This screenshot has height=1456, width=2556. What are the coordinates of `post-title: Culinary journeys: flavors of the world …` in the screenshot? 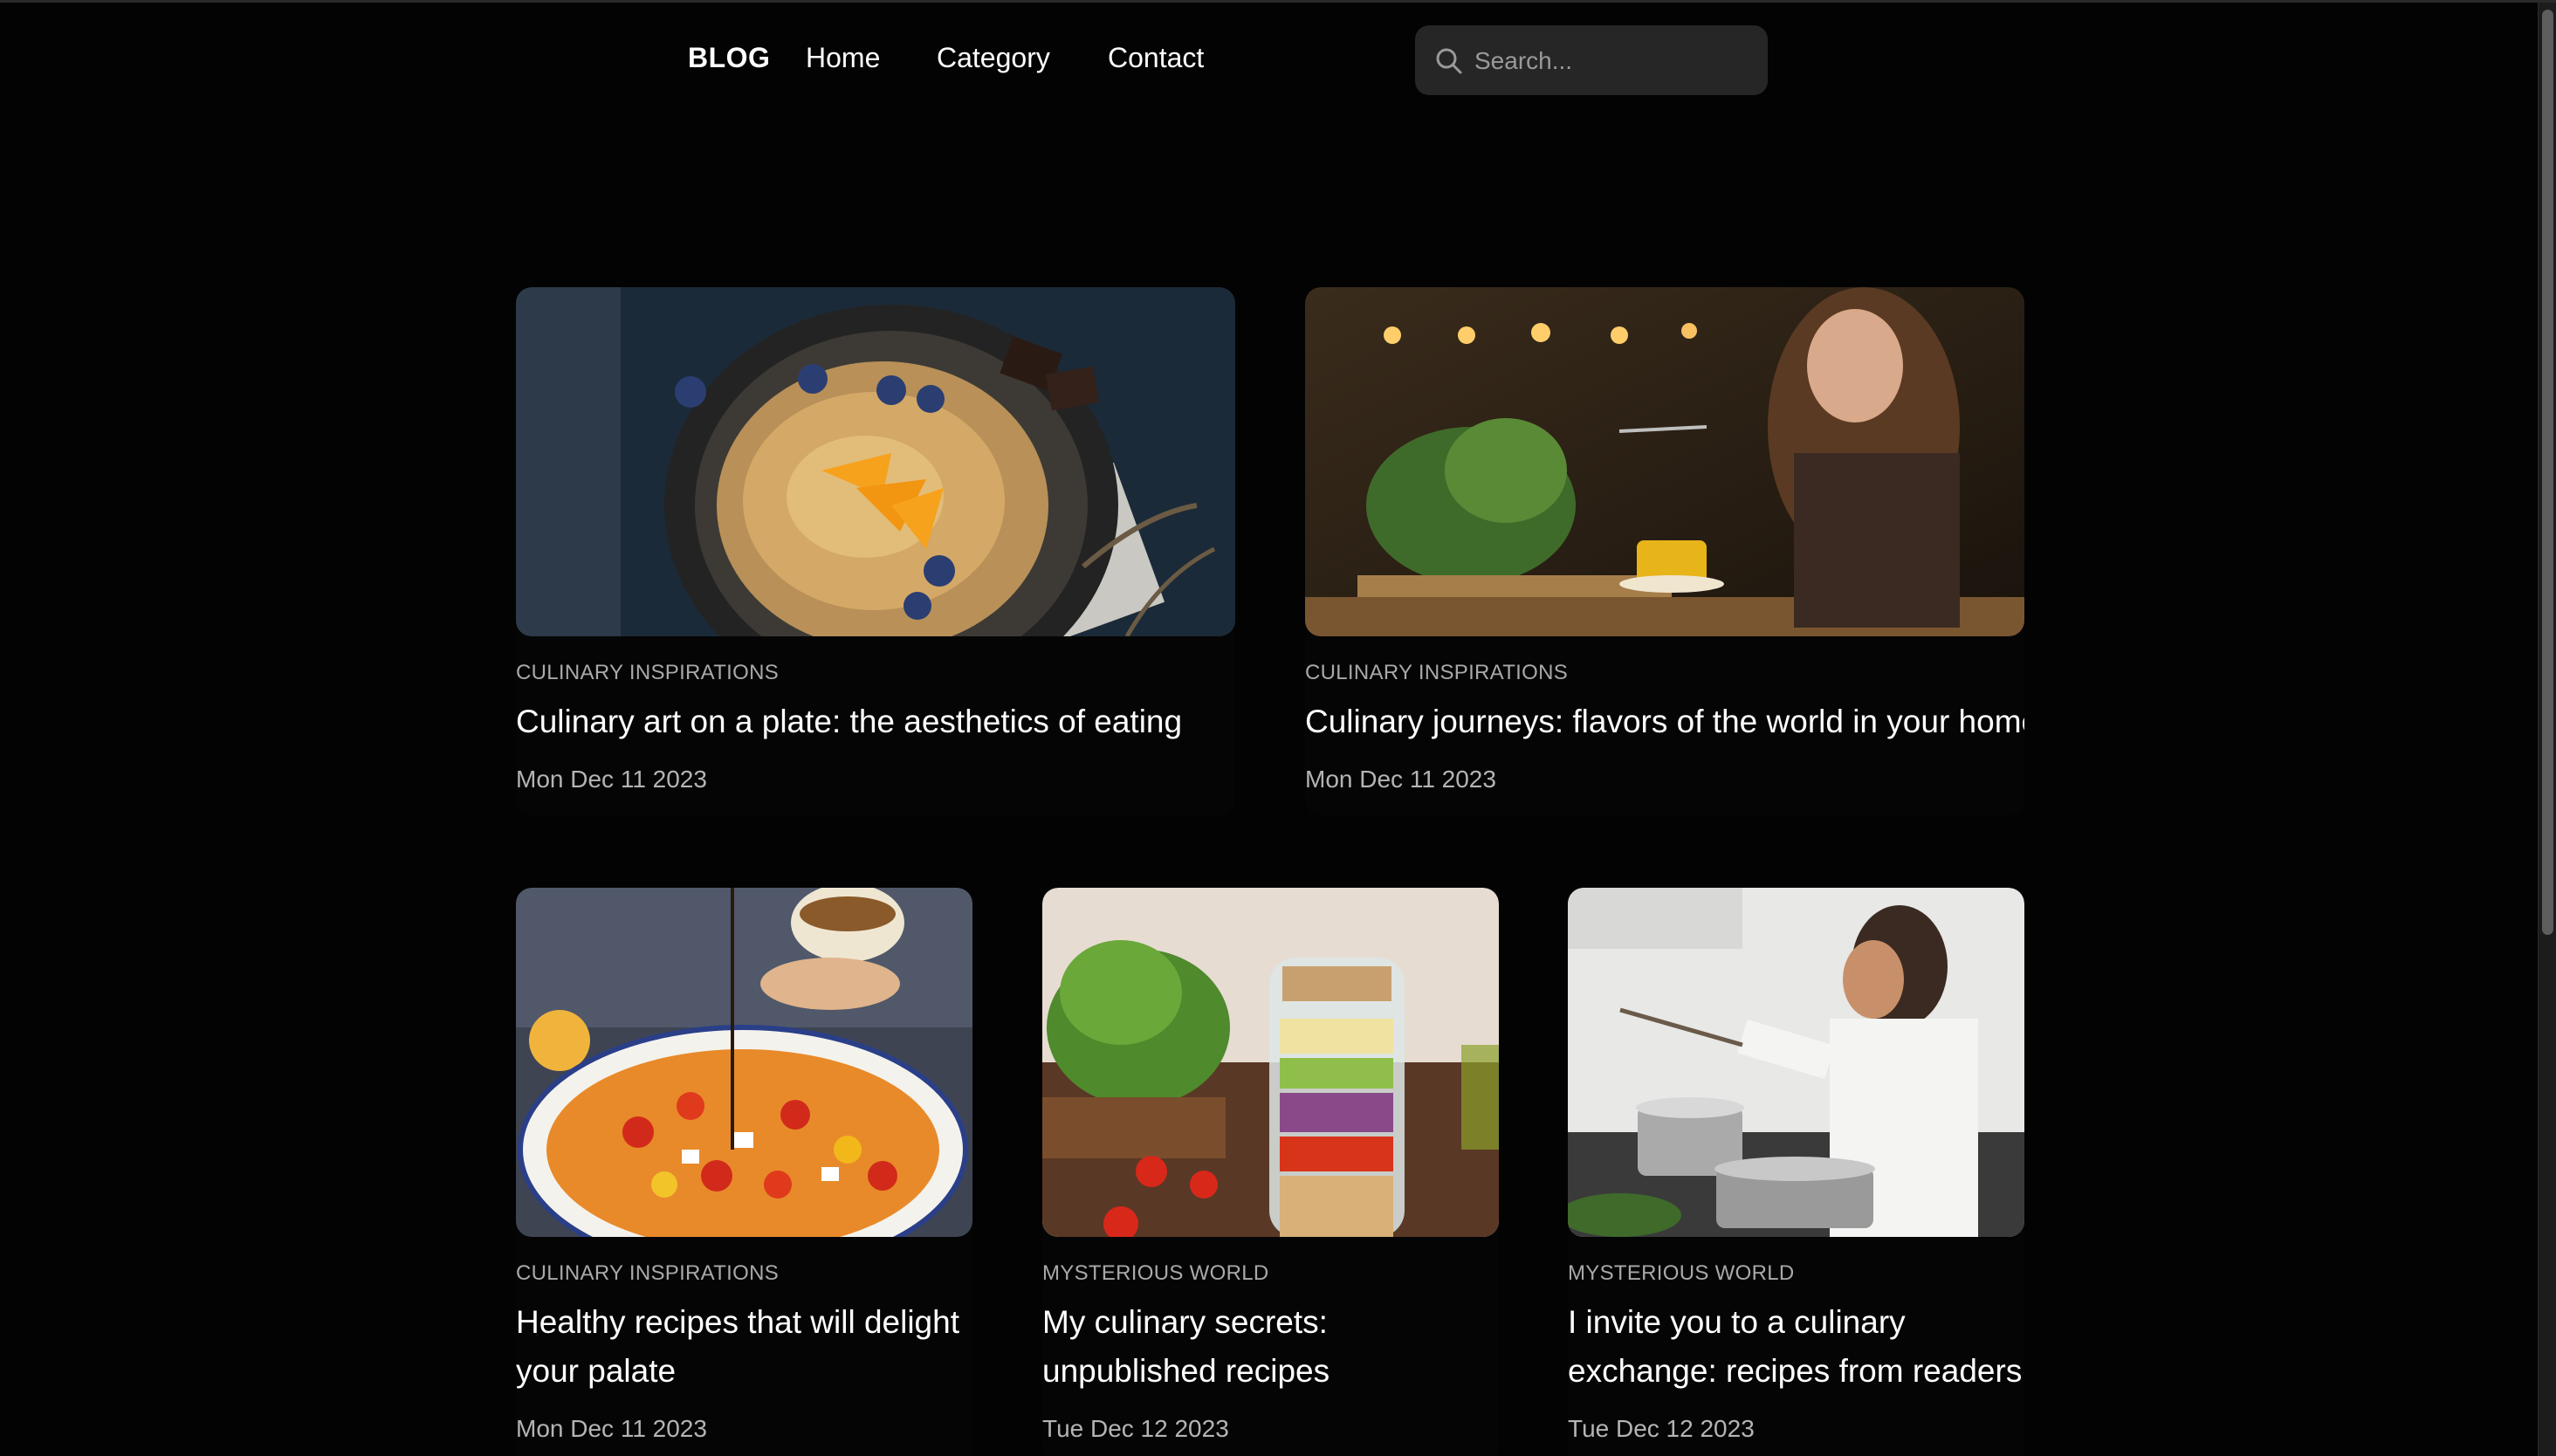 It's located at (1665, 721).